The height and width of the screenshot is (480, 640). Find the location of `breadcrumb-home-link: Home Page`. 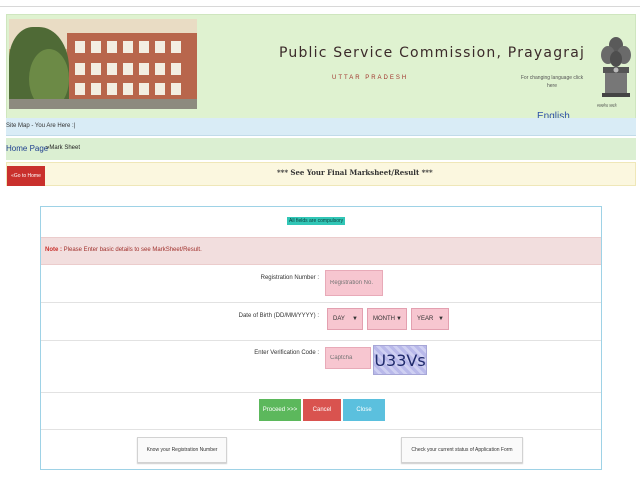

breadcrumb-home-link: Home Page is located at coordinates (27, 148).